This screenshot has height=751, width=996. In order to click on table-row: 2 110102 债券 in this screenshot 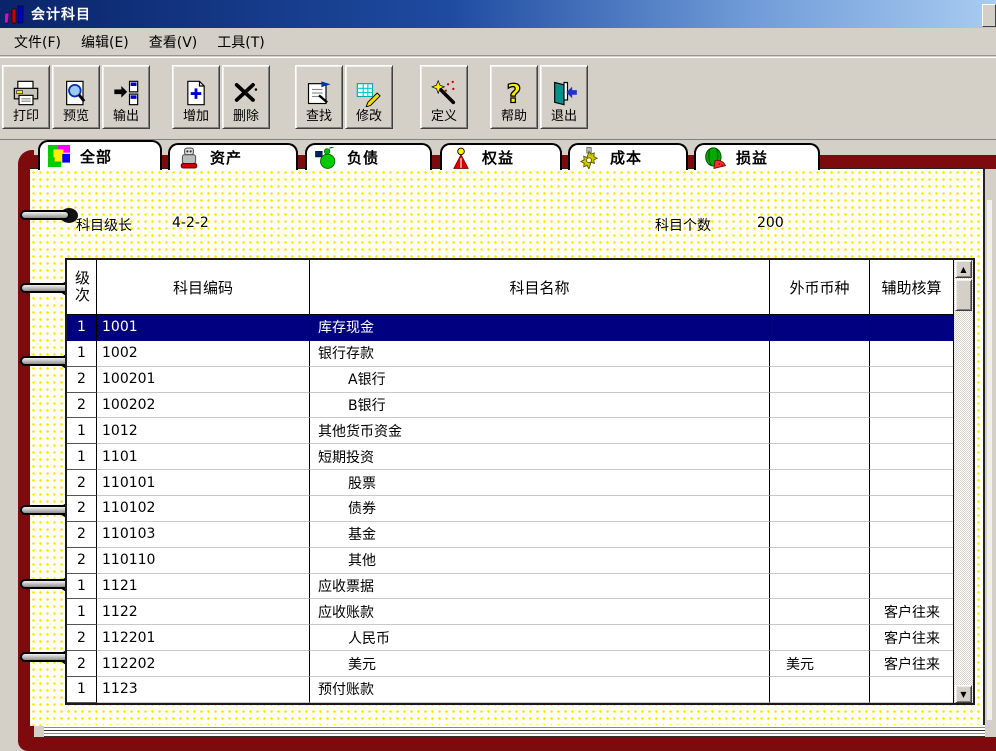, I will do `click(510, 509)`.